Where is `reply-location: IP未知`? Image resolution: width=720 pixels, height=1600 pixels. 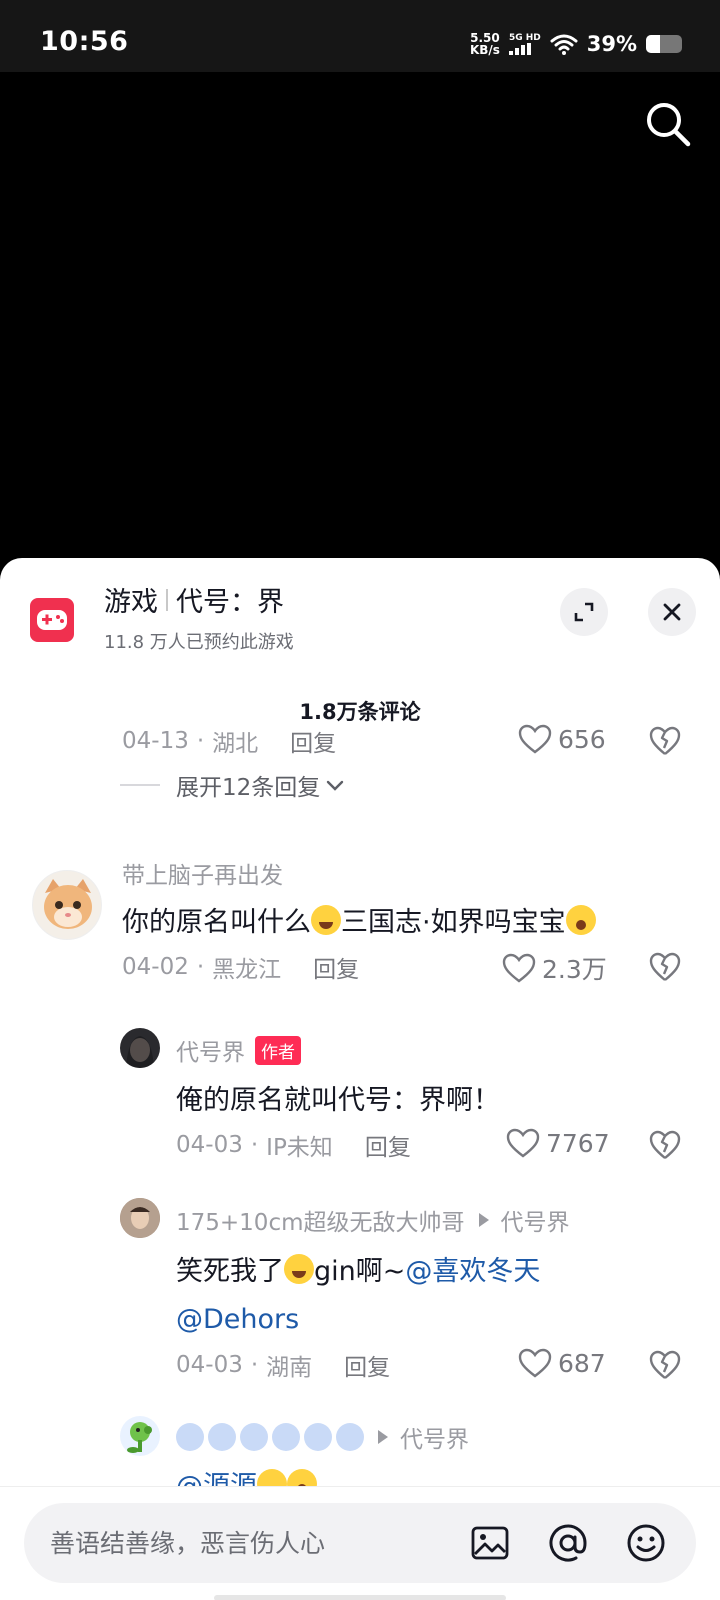
reply-location: IP未知 is located at coordinates (299, 1148).